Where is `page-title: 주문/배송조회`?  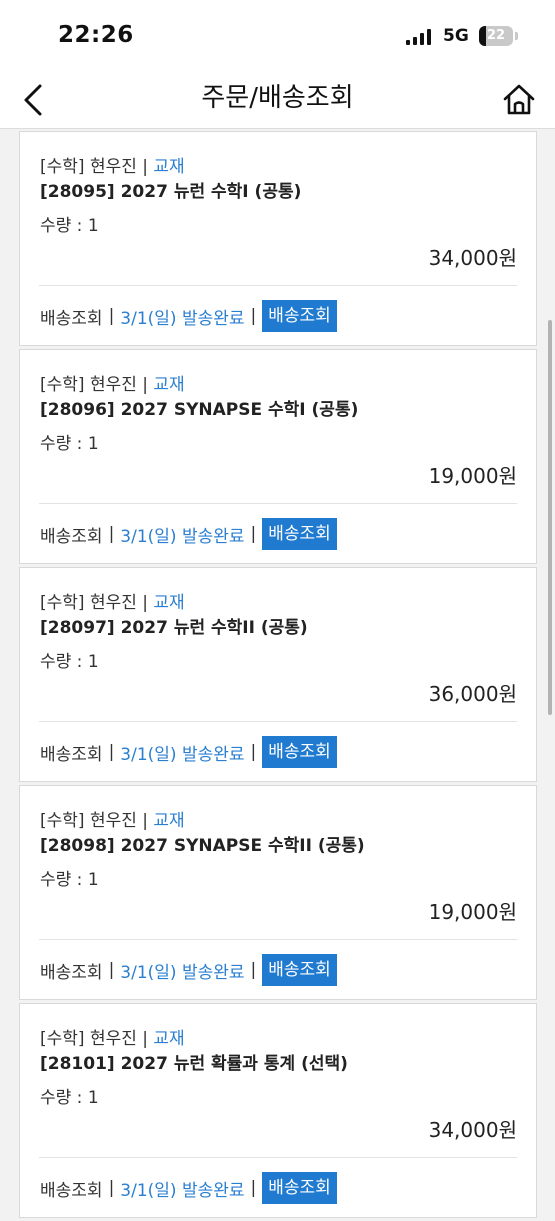 page-title: 주문/배송조회 is located at coordinates (277, 98).